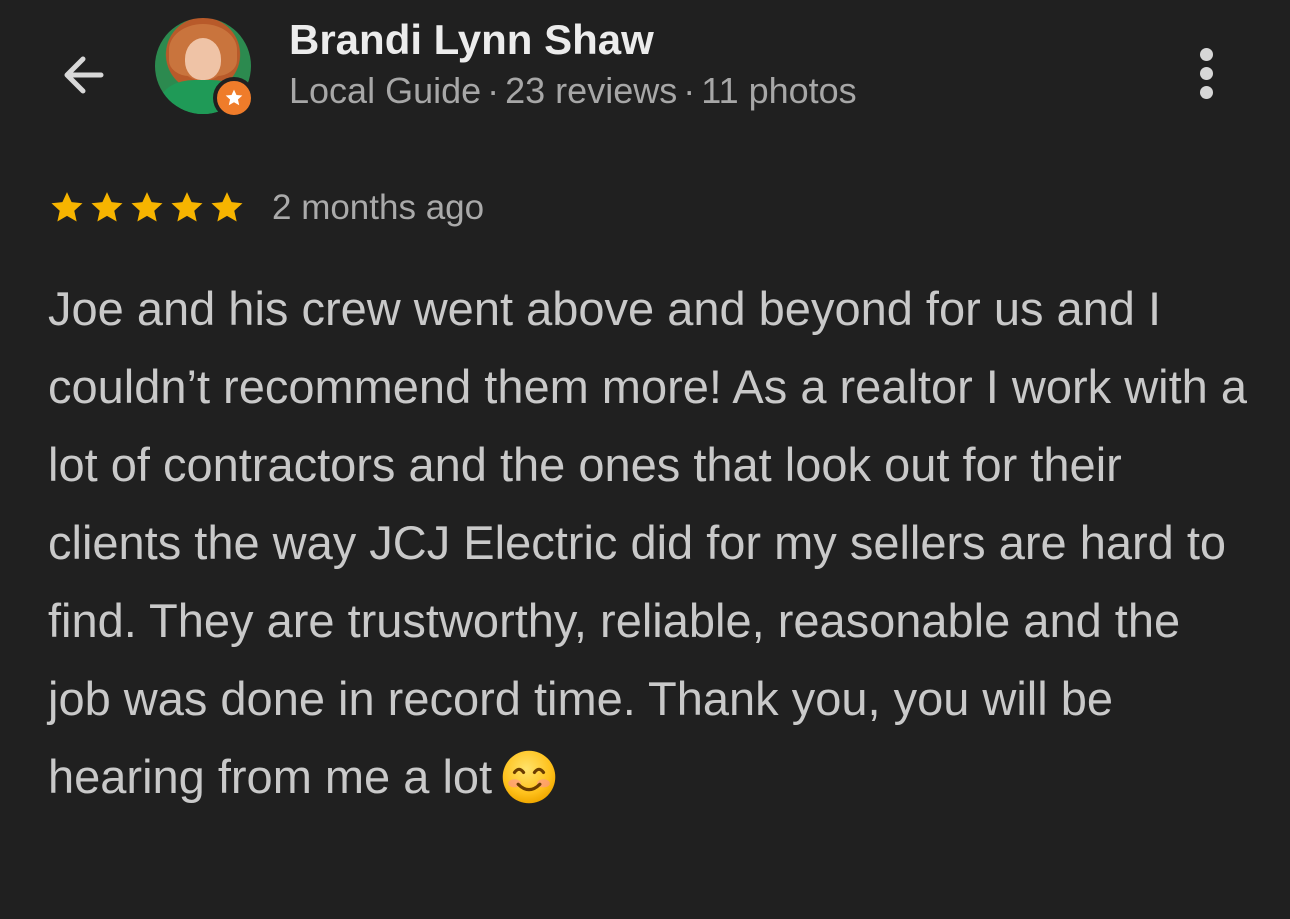  I want to click on smiling-face-emoji-icon, so click(529, 776).